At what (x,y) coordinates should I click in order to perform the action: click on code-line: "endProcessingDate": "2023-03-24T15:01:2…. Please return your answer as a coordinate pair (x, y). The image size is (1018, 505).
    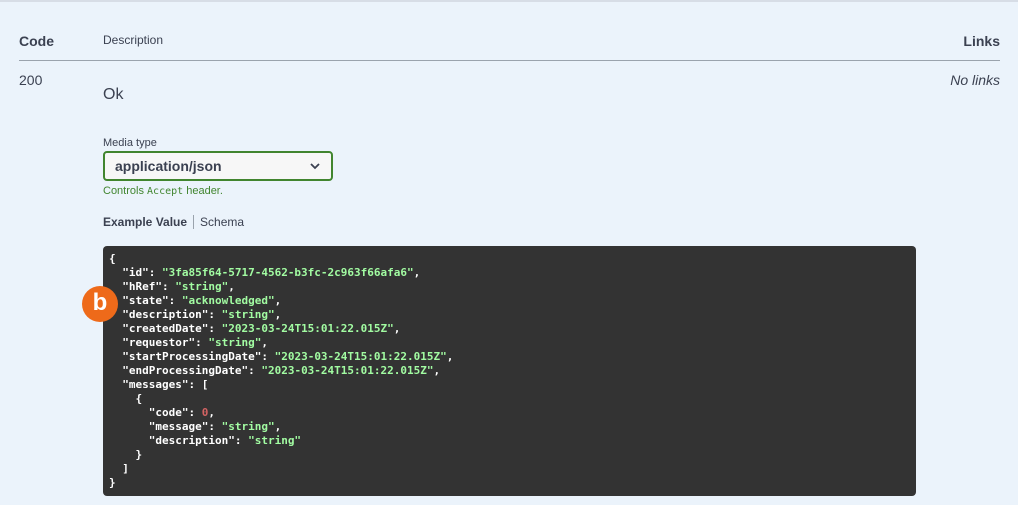
    Looking at the image, I should click on (509, 371).